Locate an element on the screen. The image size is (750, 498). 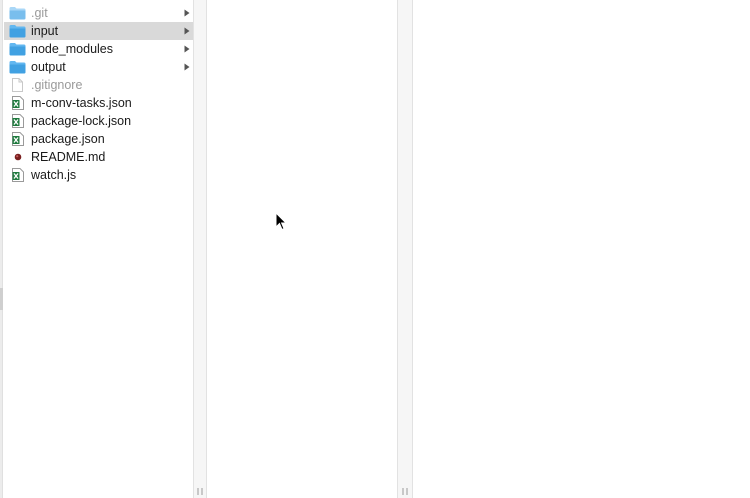
list-item: .git is located at coordinates (98, 13).